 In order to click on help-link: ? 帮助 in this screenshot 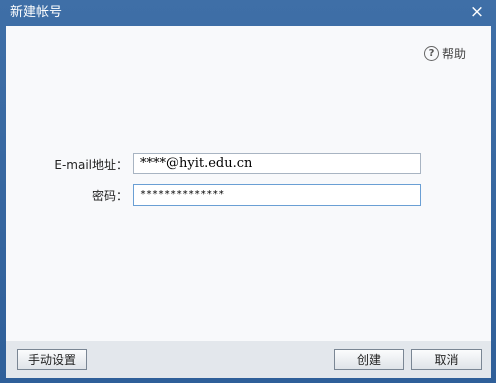, I will do `click(444, 53)`.